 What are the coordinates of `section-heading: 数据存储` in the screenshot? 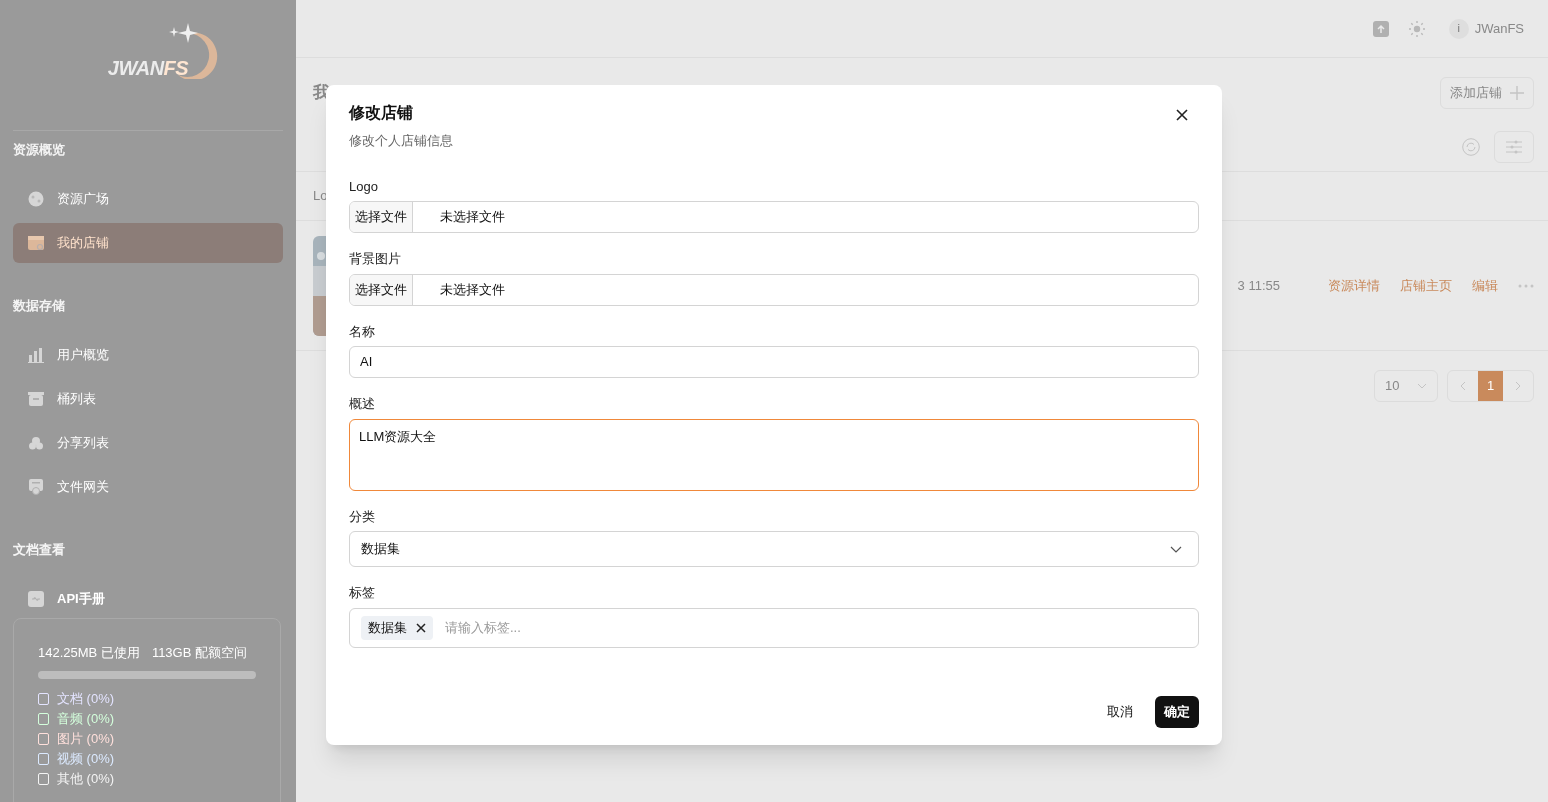 It's located at (39, 306).